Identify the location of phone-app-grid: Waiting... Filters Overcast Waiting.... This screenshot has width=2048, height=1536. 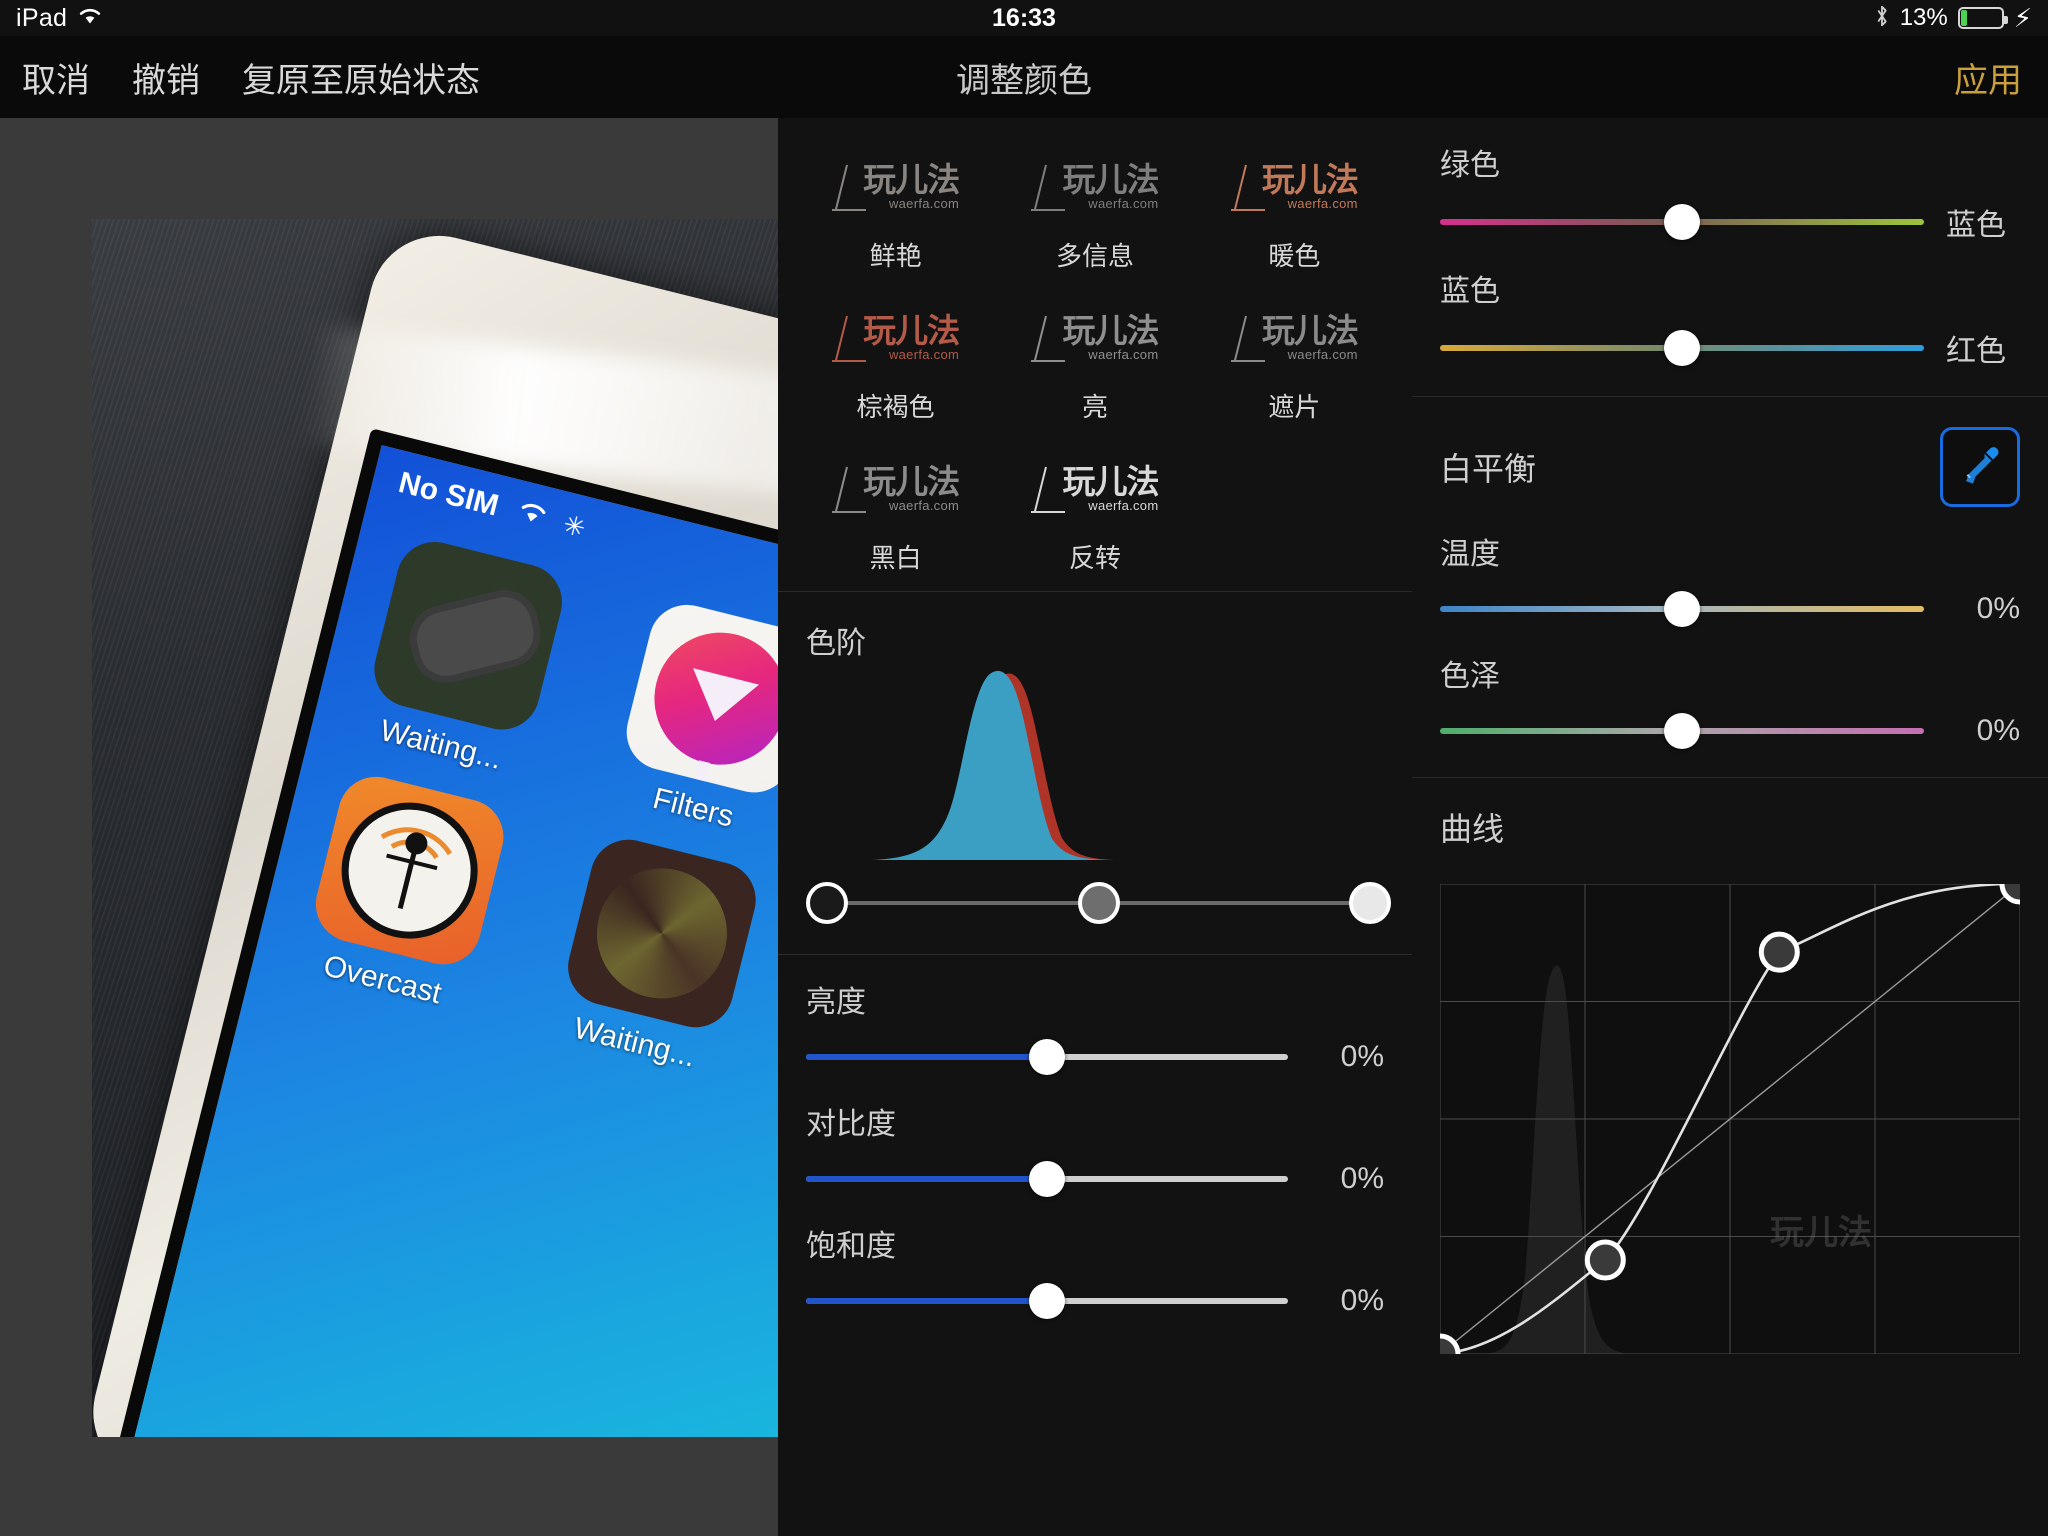
(529, 807).